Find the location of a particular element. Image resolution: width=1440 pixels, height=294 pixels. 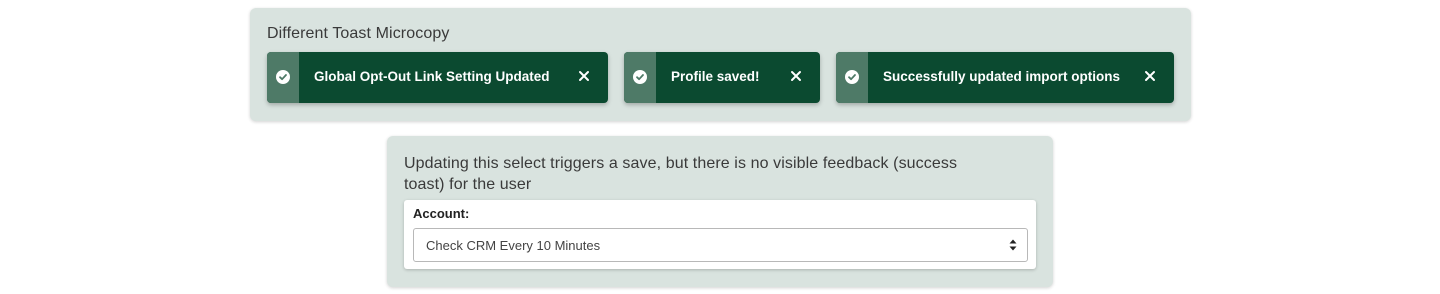

toast-import-options-updated: Successfully updated import options is located at coordinates (1005, 77).